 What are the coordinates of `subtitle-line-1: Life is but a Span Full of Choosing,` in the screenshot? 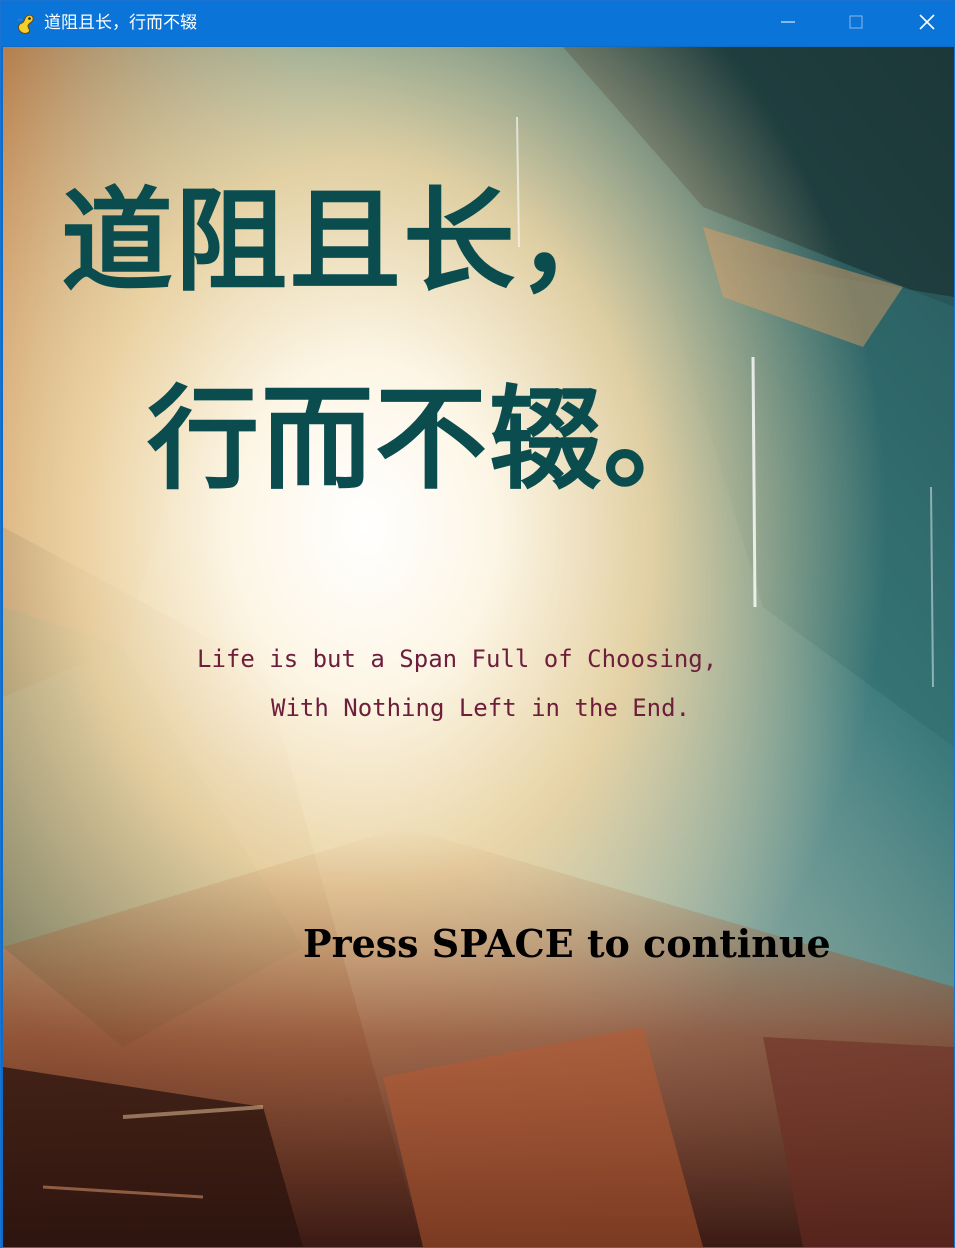 It's located at (457, 659).